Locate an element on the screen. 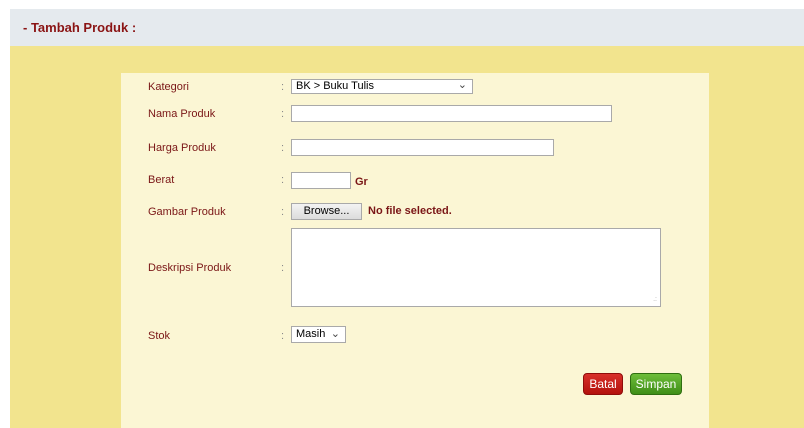  stok-colon: : is located at coordinates (283, 336).